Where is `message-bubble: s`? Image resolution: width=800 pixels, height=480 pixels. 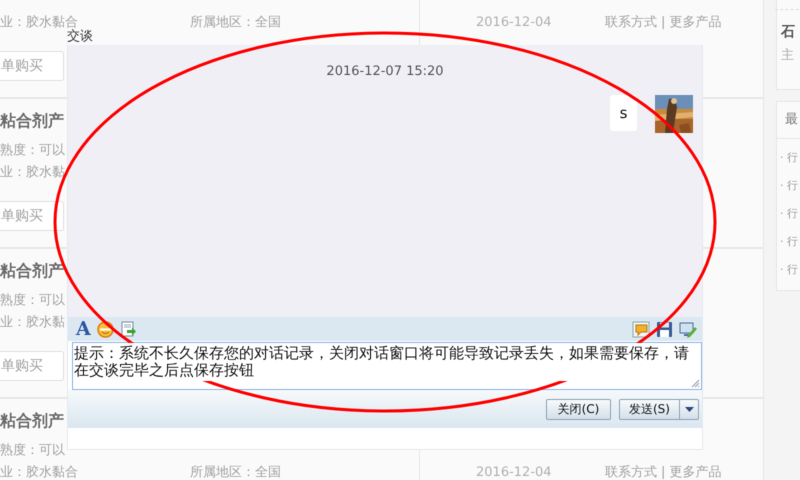
message-bubble: s is located at coordinates (623, 113).